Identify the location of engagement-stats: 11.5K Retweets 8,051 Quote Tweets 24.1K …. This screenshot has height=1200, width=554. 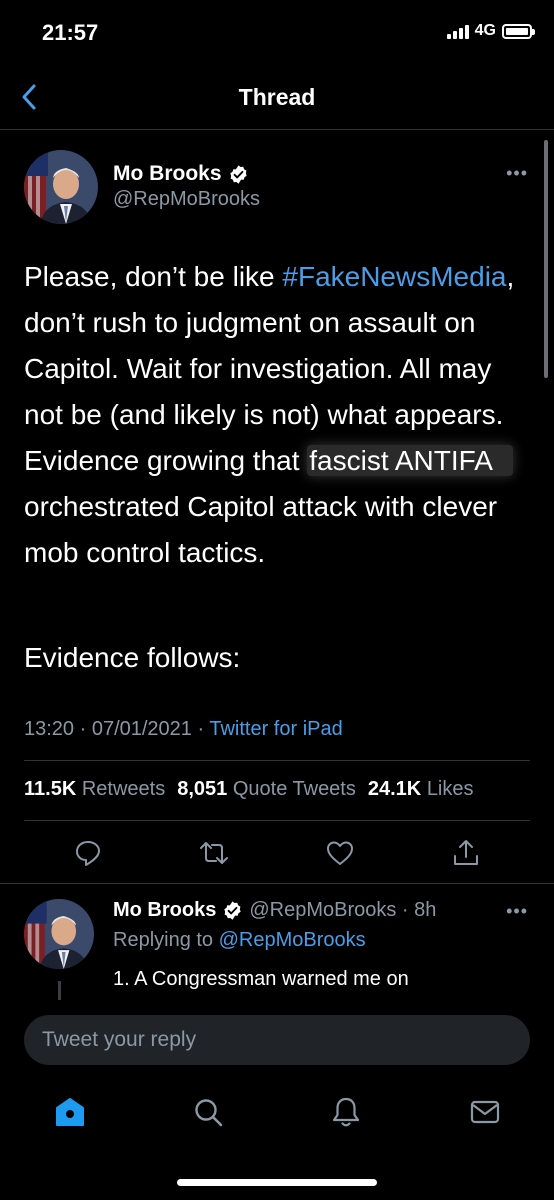
(249, 789).